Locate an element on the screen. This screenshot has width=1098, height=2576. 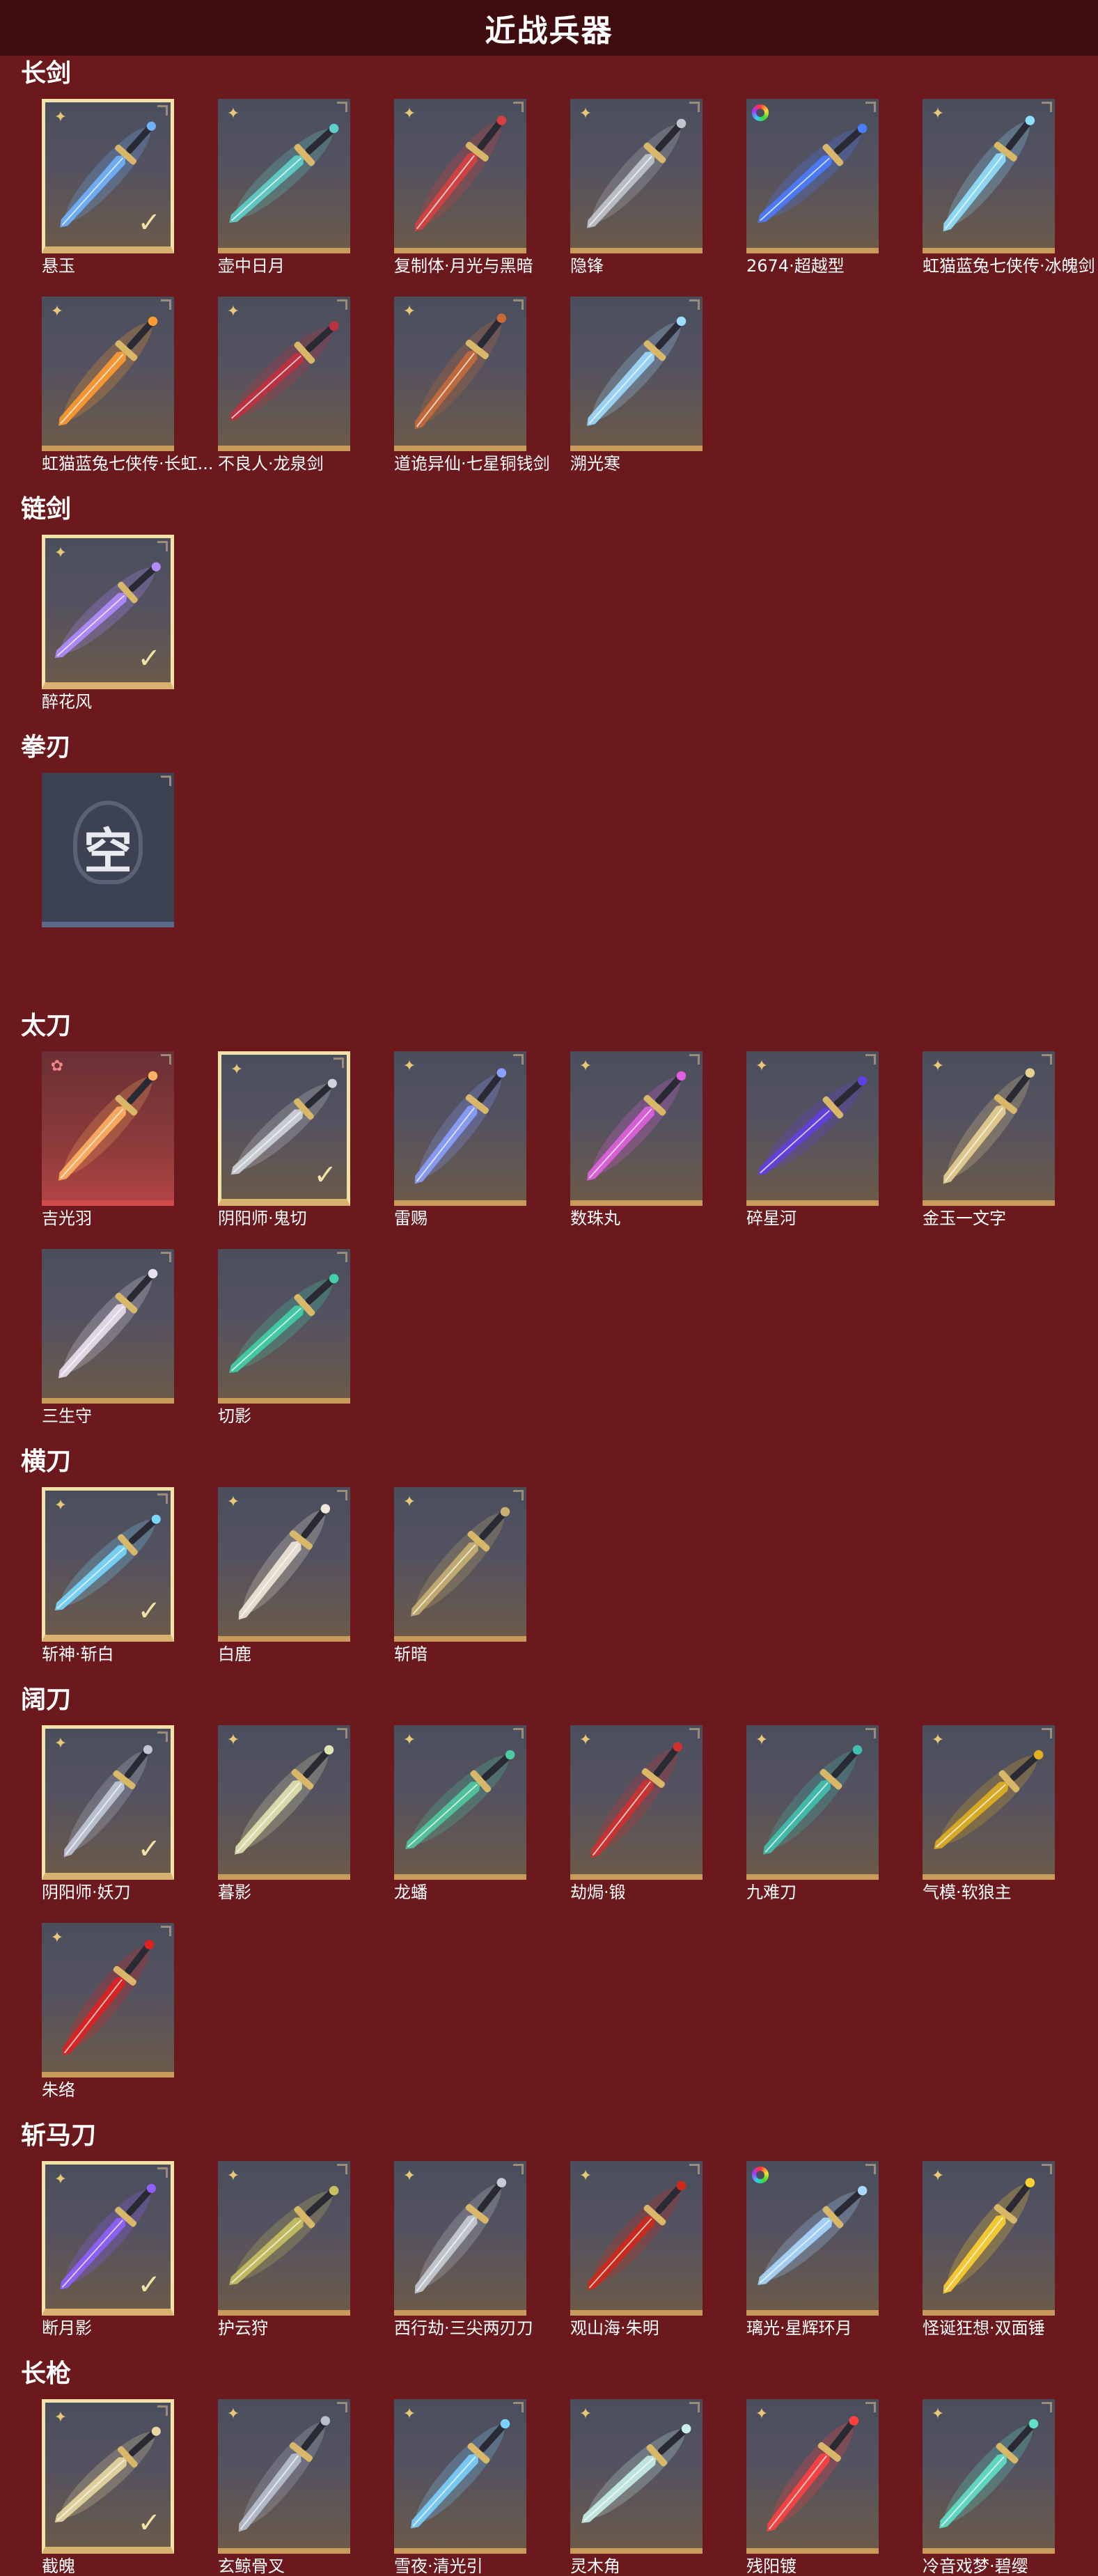
empty-slot-label: 空 is located at coordinates (108, 851).